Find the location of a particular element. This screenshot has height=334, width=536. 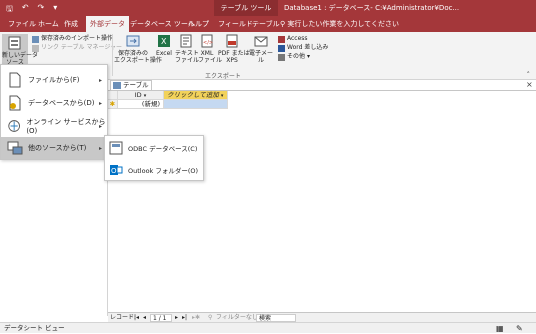

text-file-label: テキスト ファイル is located at coordinates (187, 57).